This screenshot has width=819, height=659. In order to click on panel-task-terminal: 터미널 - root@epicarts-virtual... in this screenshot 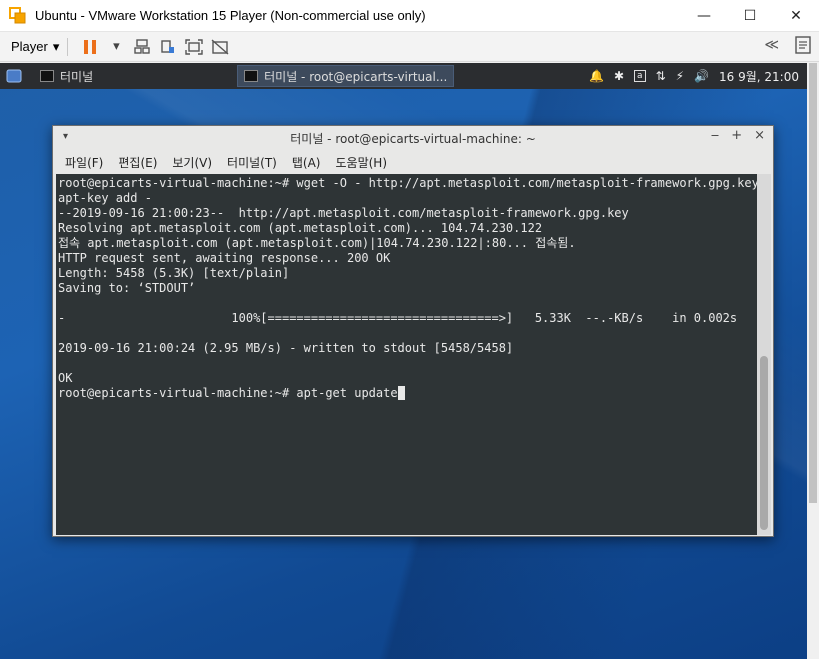, I will do `click(346, 76)`.